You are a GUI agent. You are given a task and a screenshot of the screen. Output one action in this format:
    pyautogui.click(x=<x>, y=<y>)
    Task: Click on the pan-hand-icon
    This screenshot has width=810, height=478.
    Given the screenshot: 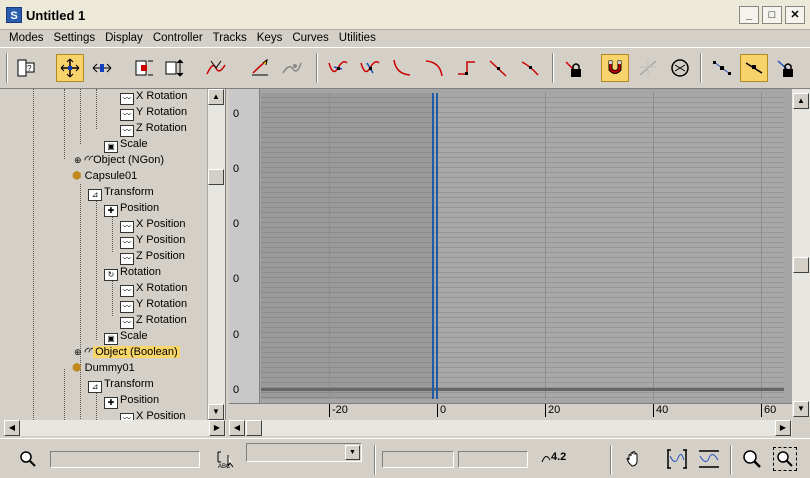 What is the action you would take?
    pyautogui.click(x=634, y=459)
    